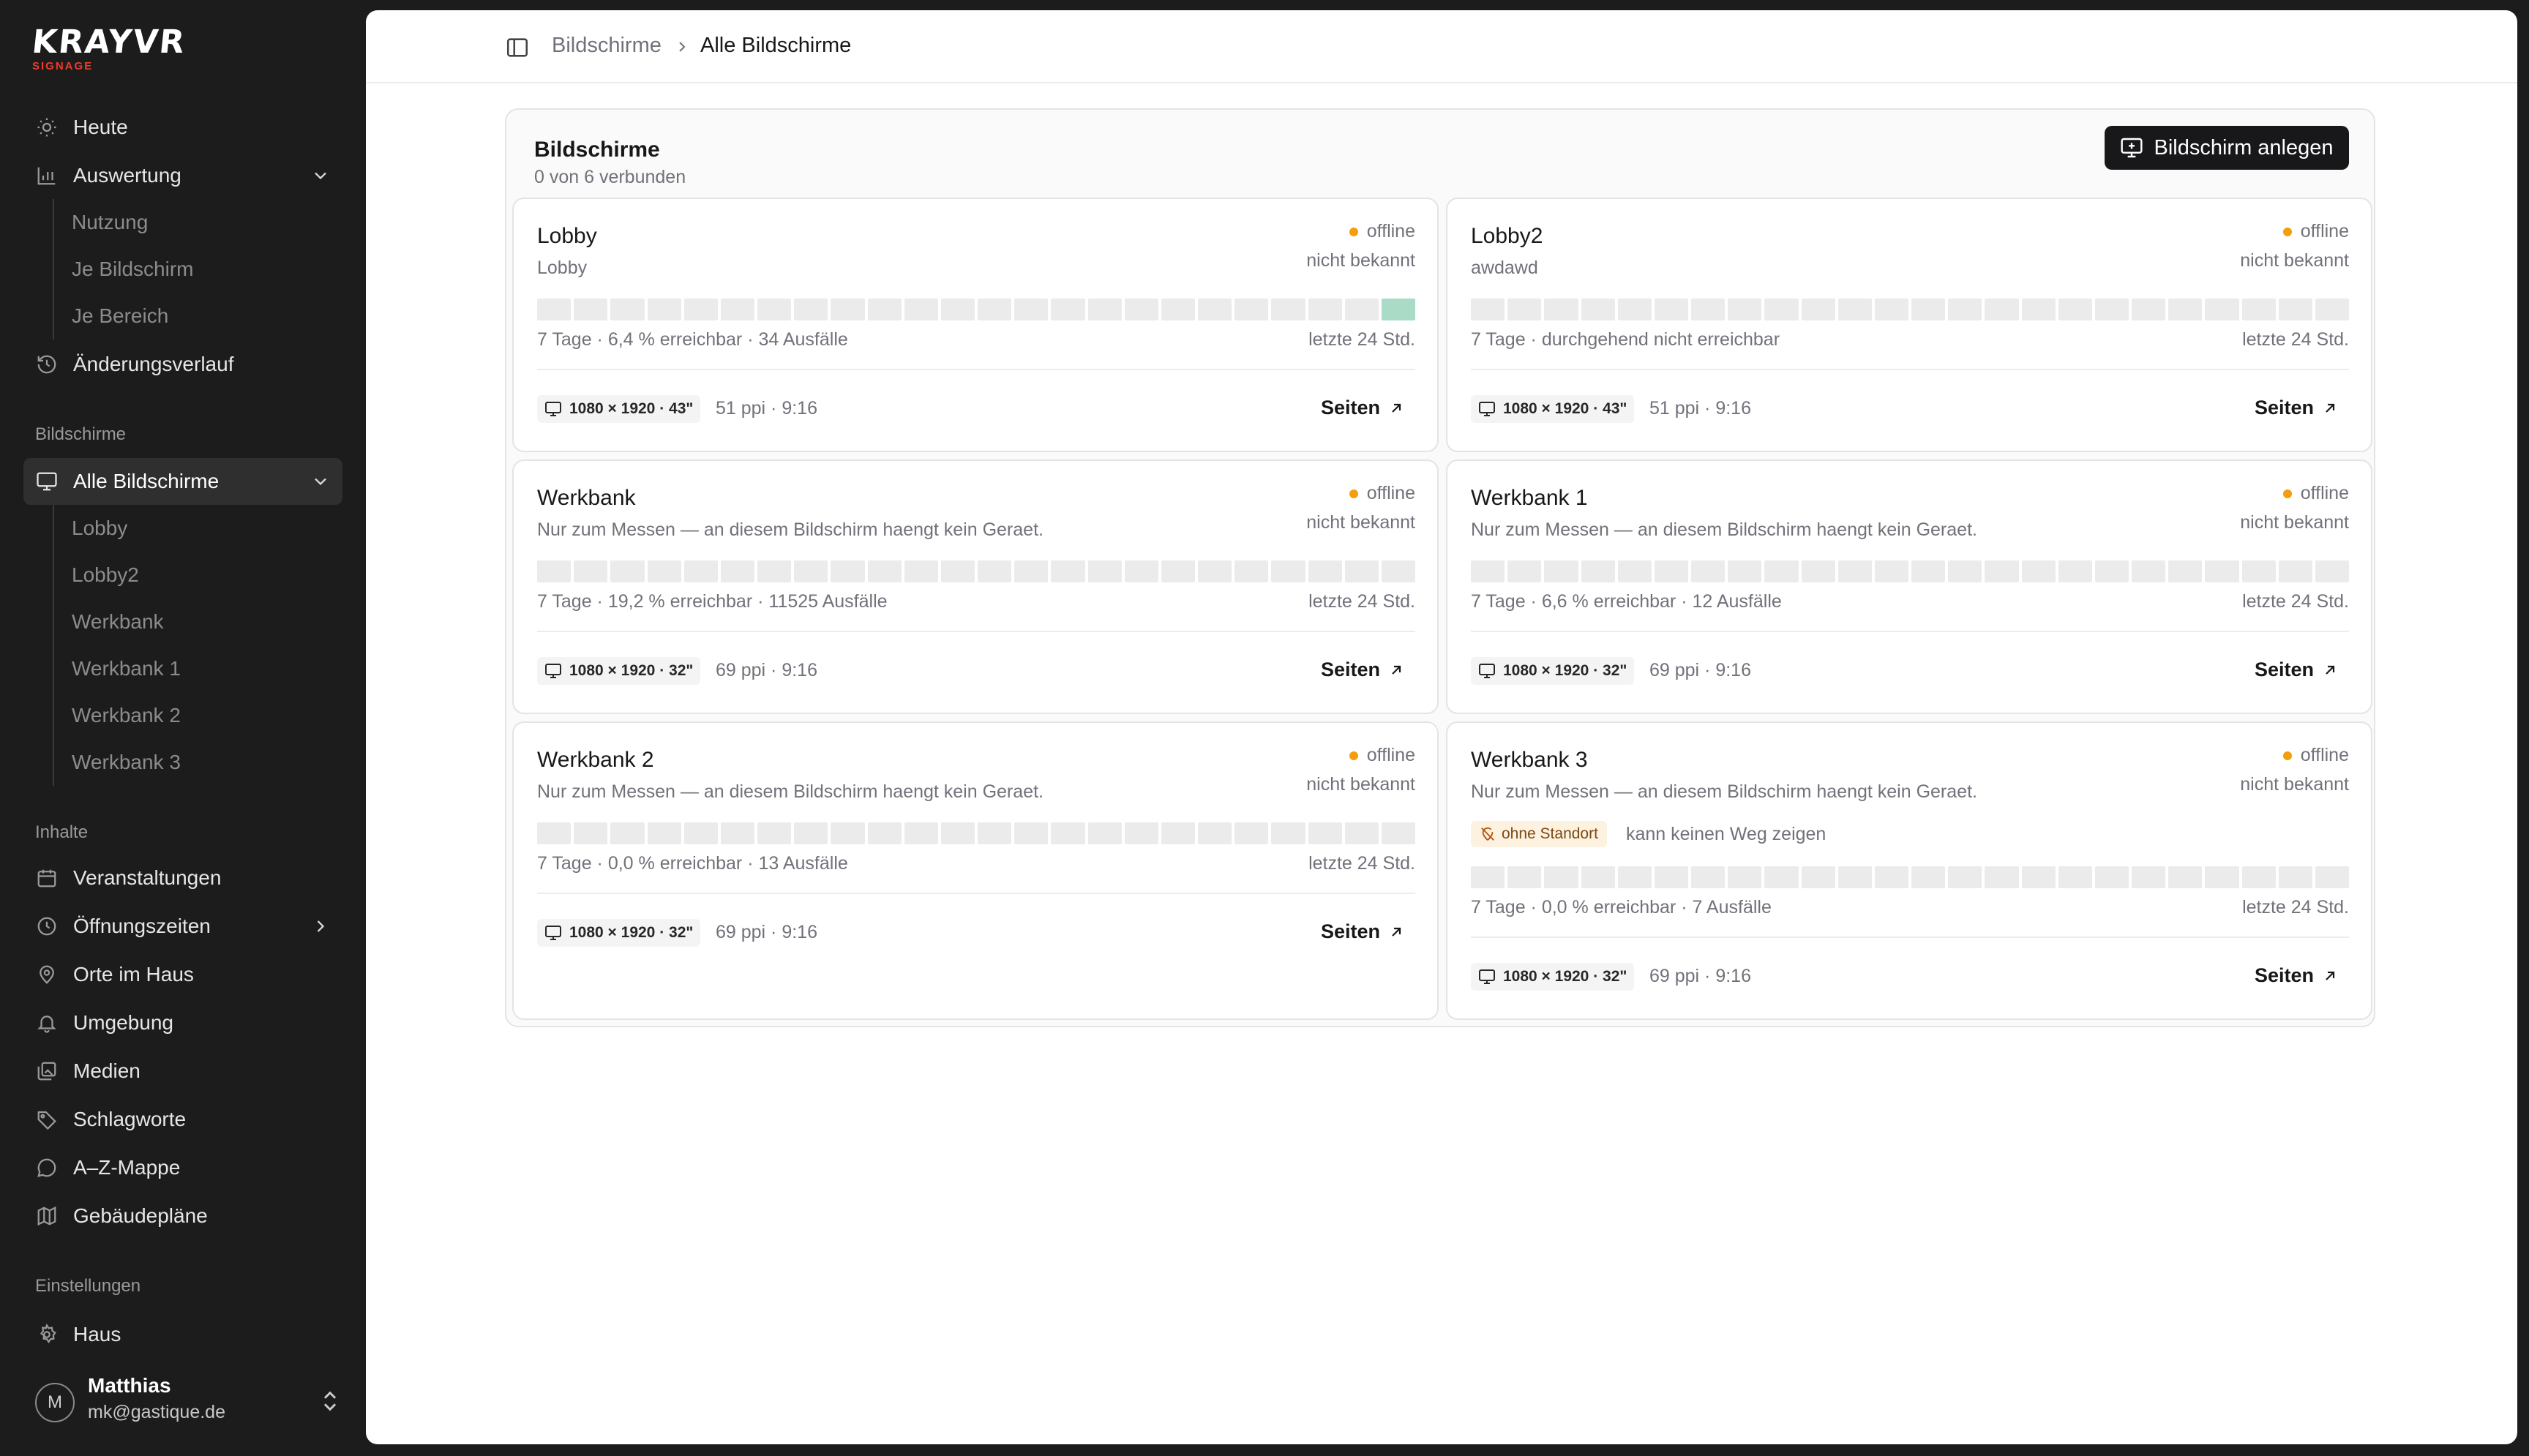 This screenshot has height=1456, width=2529. Describe the element at coordinates (183, 1167) in the screenshot. I see `nav-a-z-mappe: A–Z-Mappe` at that location.